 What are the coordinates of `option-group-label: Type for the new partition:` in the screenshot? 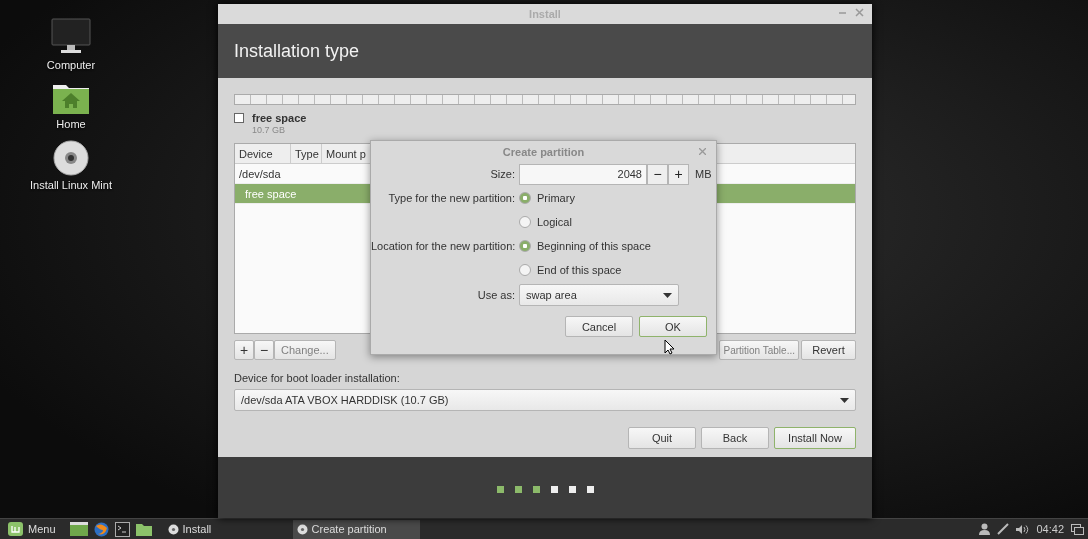 It's located at (451, 198).